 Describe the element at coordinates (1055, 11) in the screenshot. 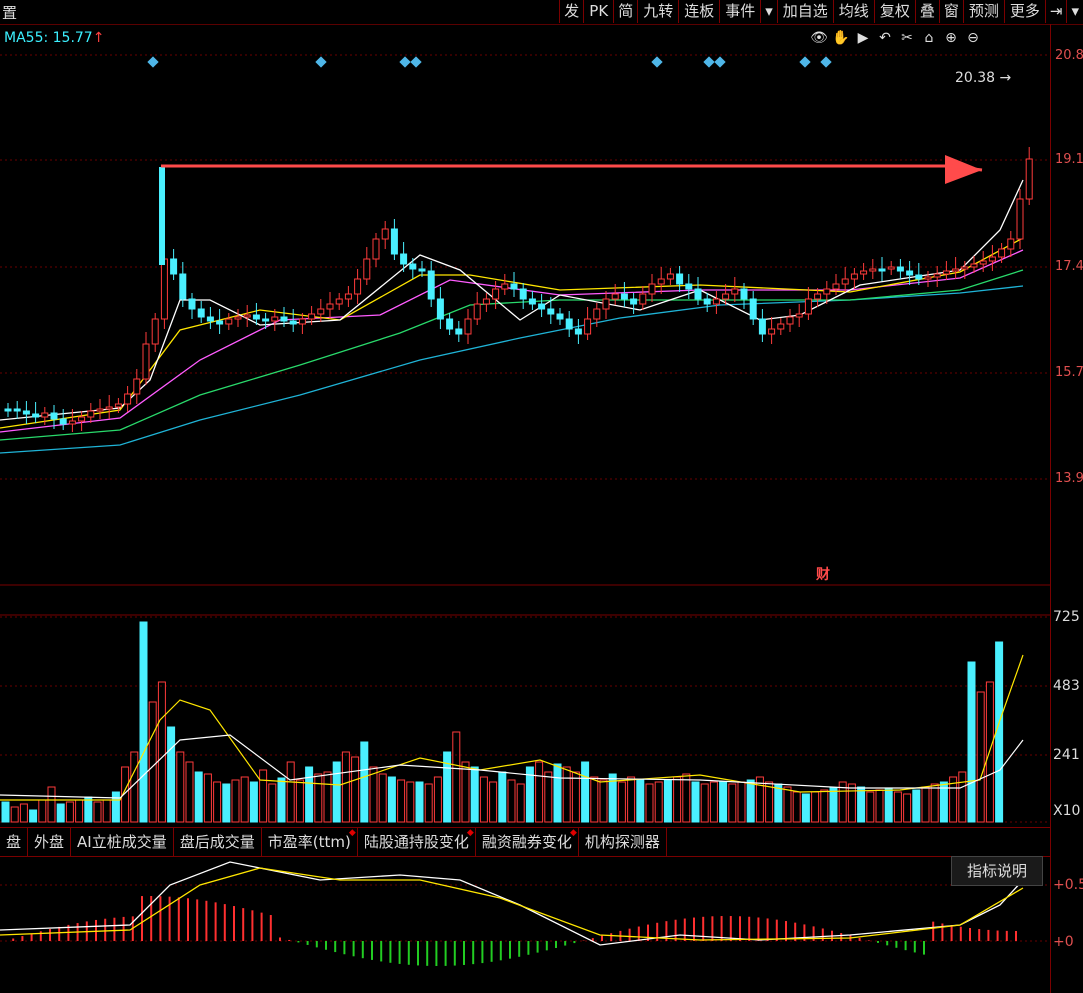

I see `toolbar-button: ⇥` at that location.